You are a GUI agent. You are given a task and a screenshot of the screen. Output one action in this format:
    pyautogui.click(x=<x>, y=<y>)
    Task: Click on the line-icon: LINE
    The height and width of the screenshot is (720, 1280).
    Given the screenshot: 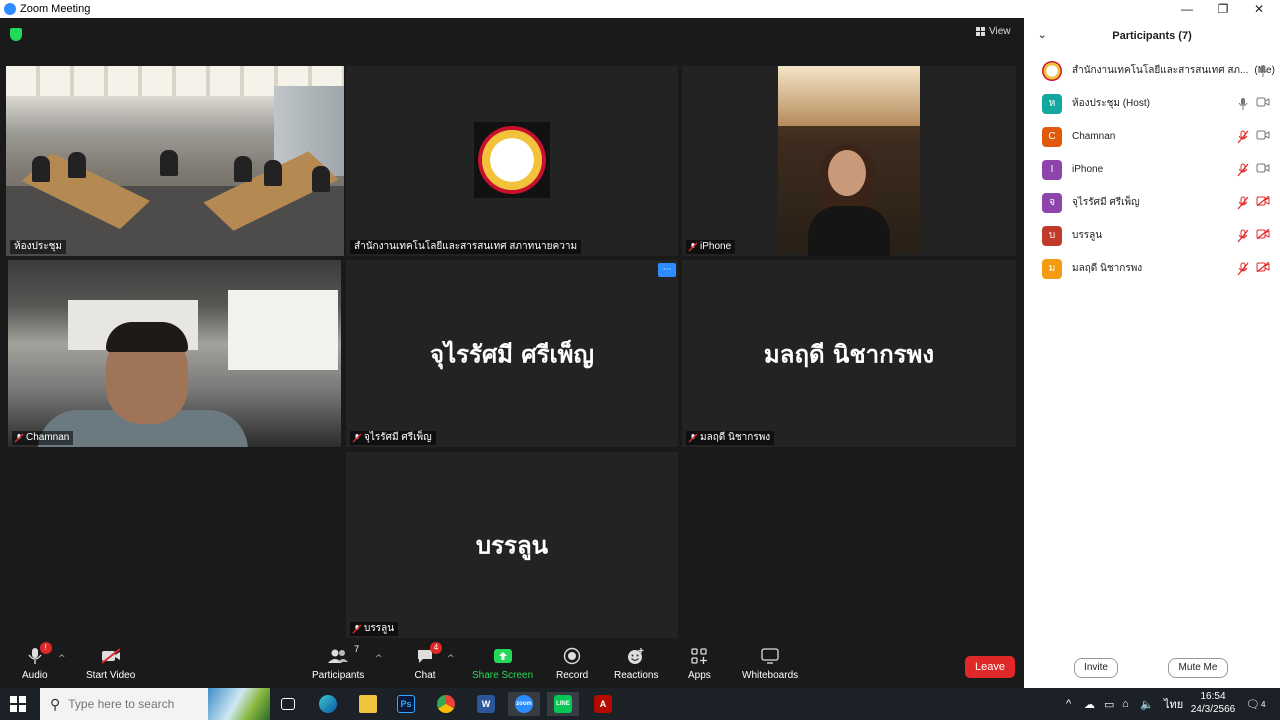 What is the action you would take?
    pyautogui.click(x=563, y=704)
    